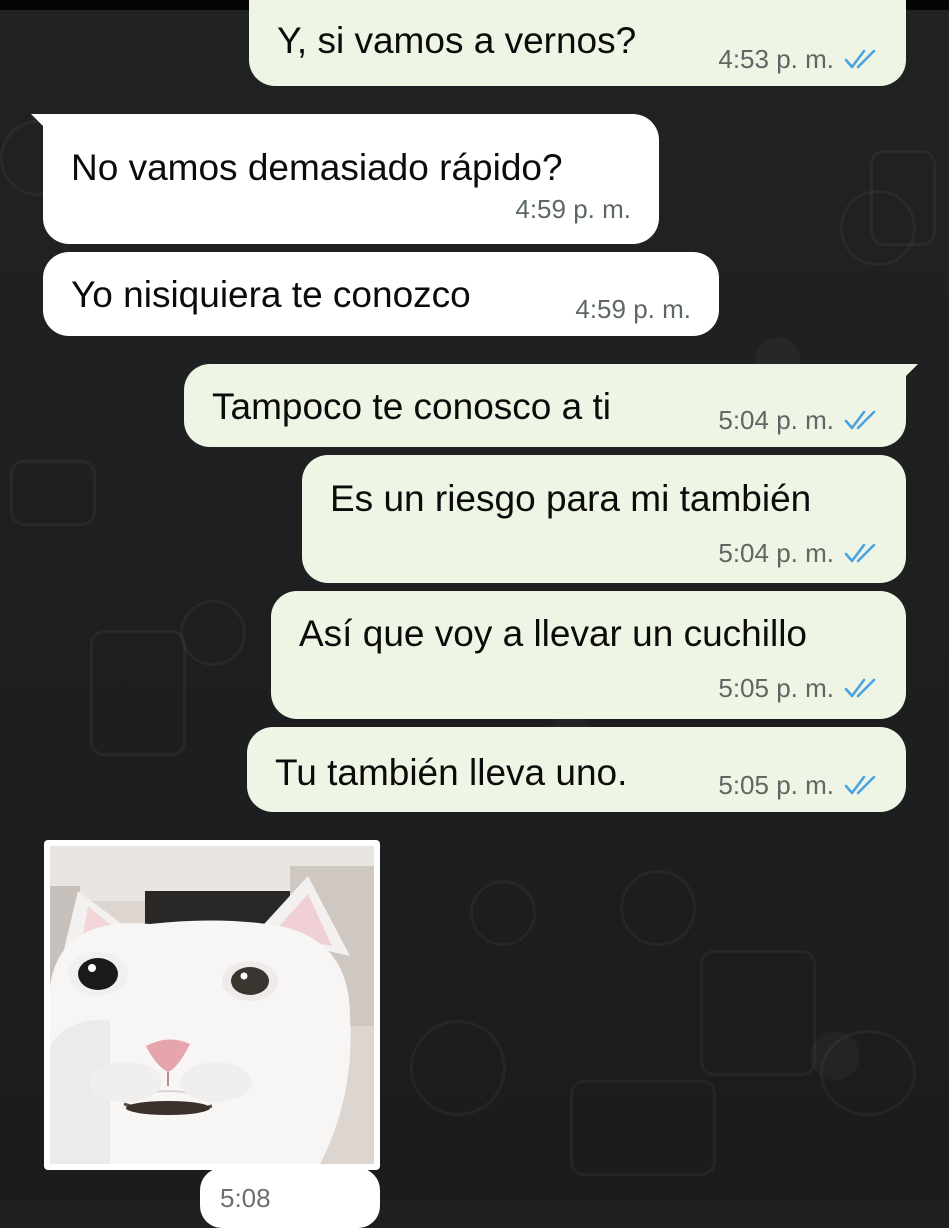 This screenshot has height=1228, width=949. I want to click on message-text: No vamos demasiado rápido?, so click(317, 167).